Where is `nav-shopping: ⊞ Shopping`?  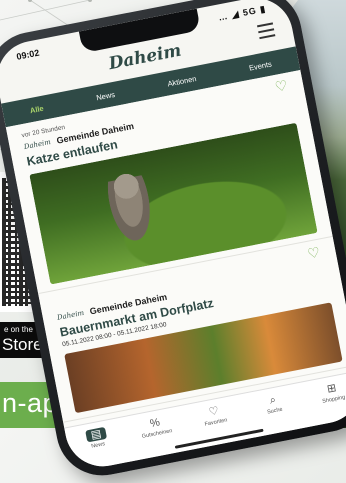 nav-shopping: ⊞ Shopping is located at coordinates (326, 392).